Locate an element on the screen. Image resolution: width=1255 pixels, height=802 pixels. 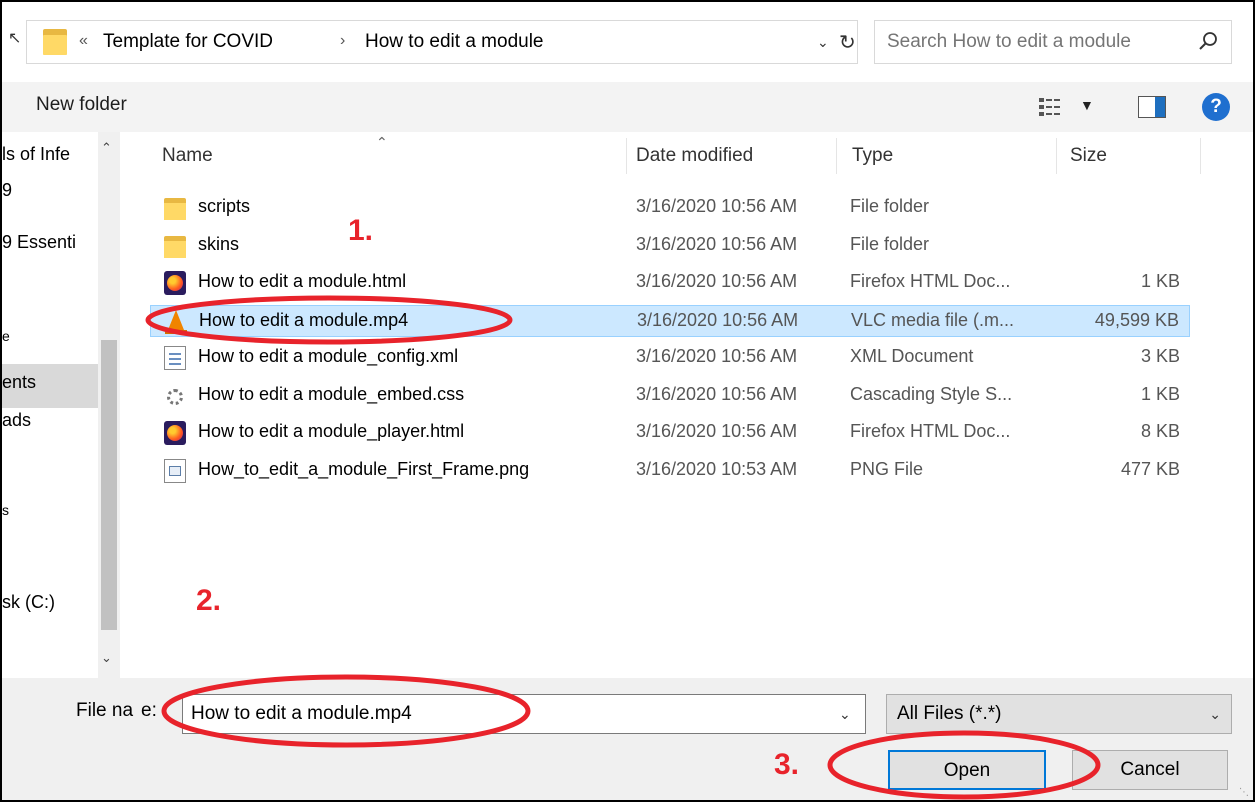
address-dropdown-chevron-icon: ⌄ is located at coordinates (823, 42).